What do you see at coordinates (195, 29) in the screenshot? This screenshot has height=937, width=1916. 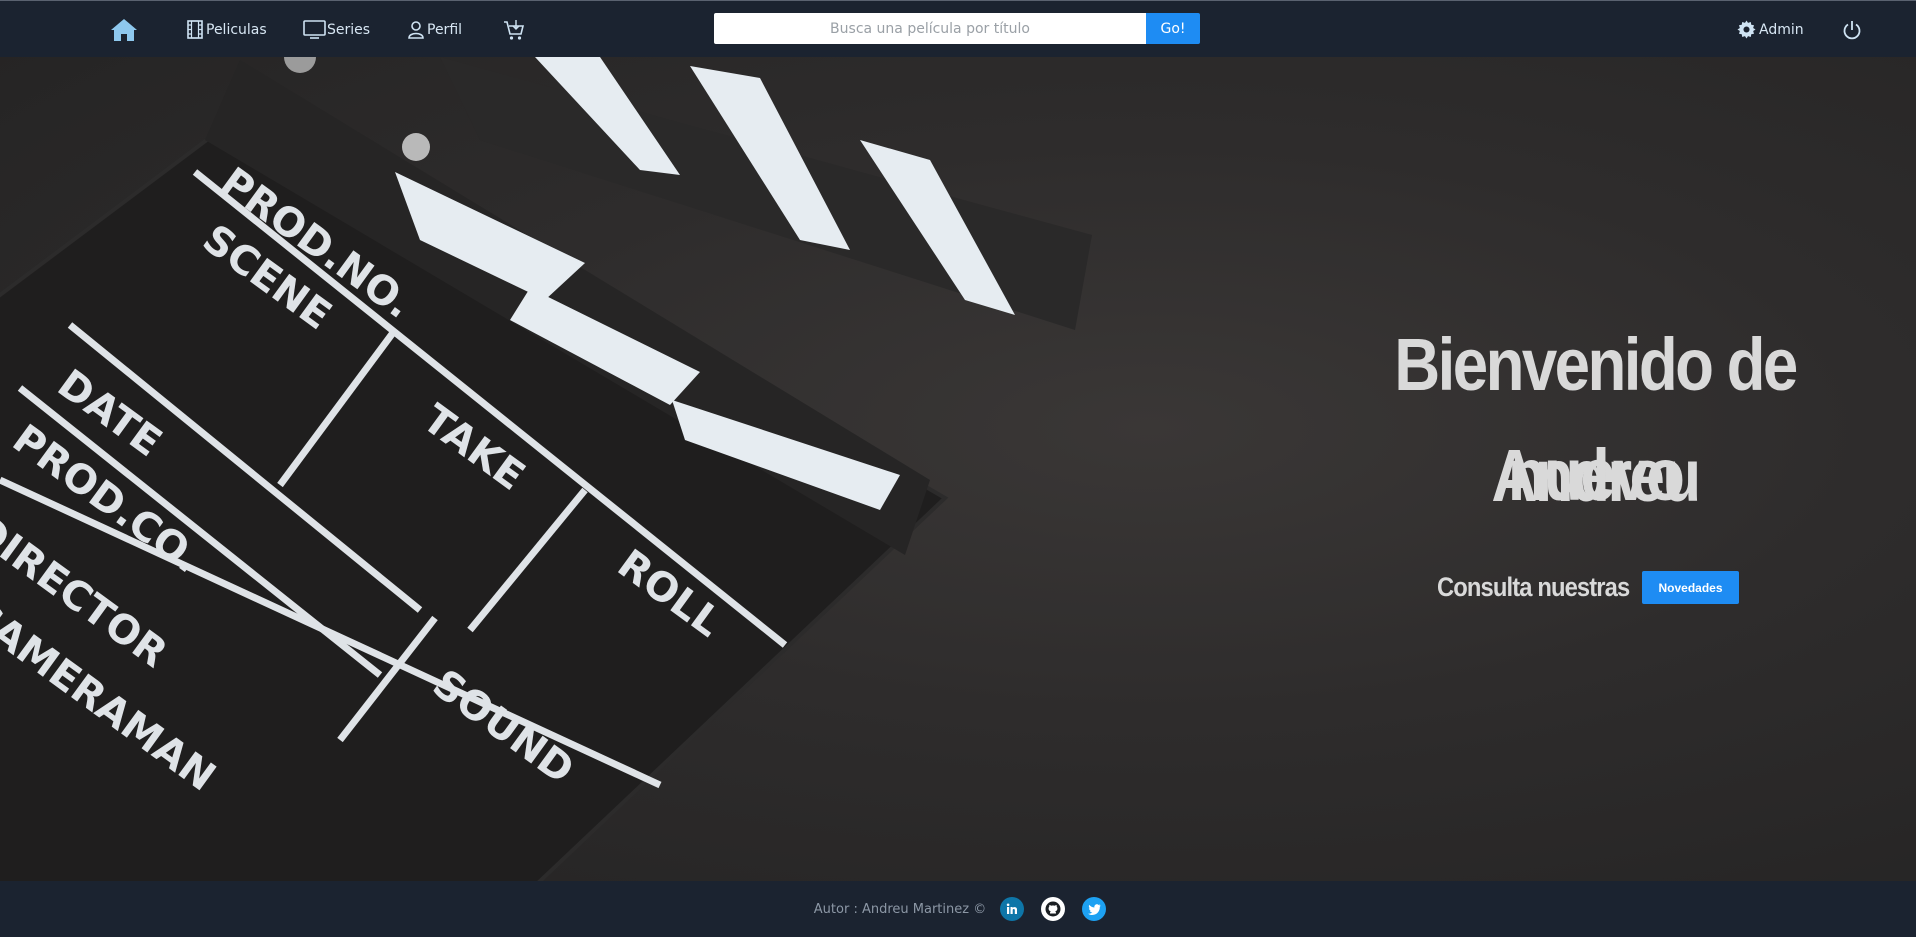 I see `film-icon` at bounding box center [195, 29].